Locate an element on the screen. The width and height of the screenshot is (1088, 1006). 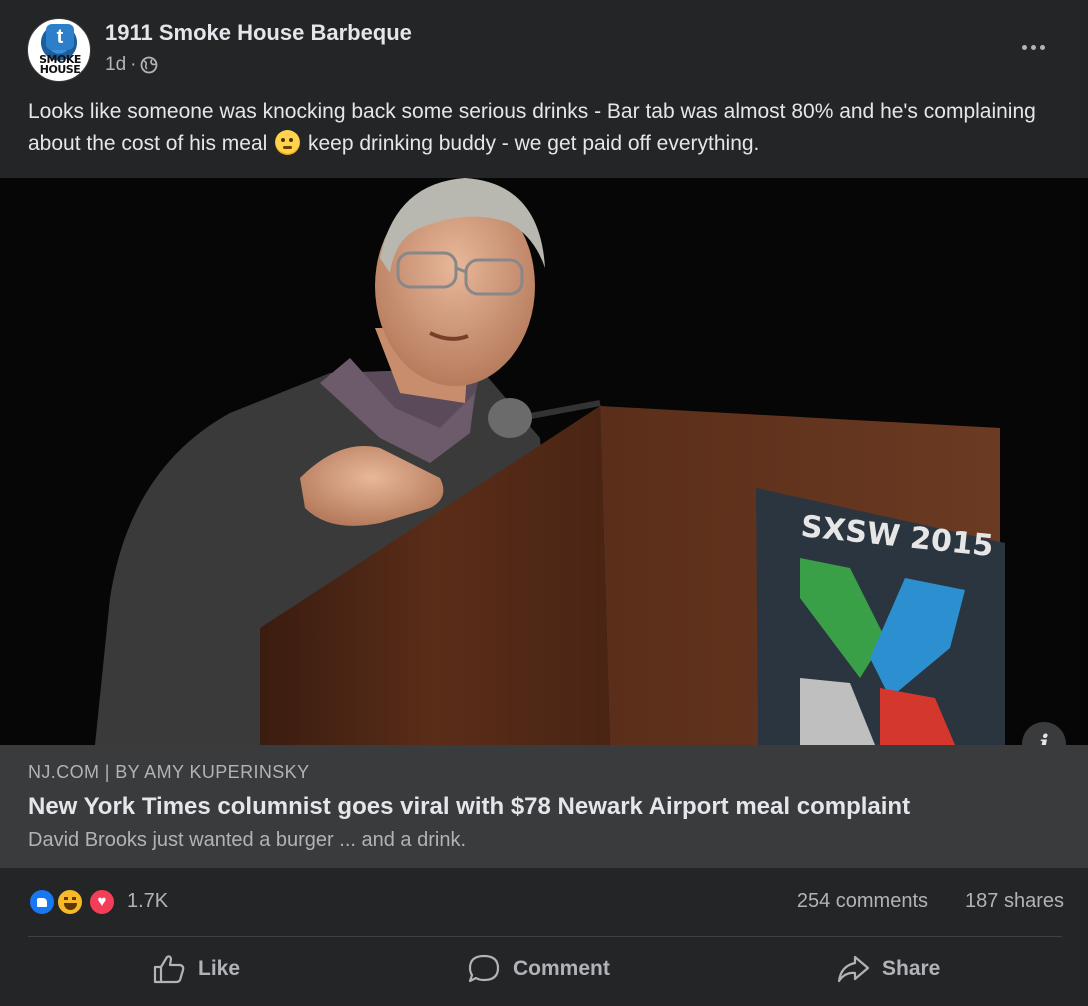
haha-reaction-icon is located at coordinates (70, 902).